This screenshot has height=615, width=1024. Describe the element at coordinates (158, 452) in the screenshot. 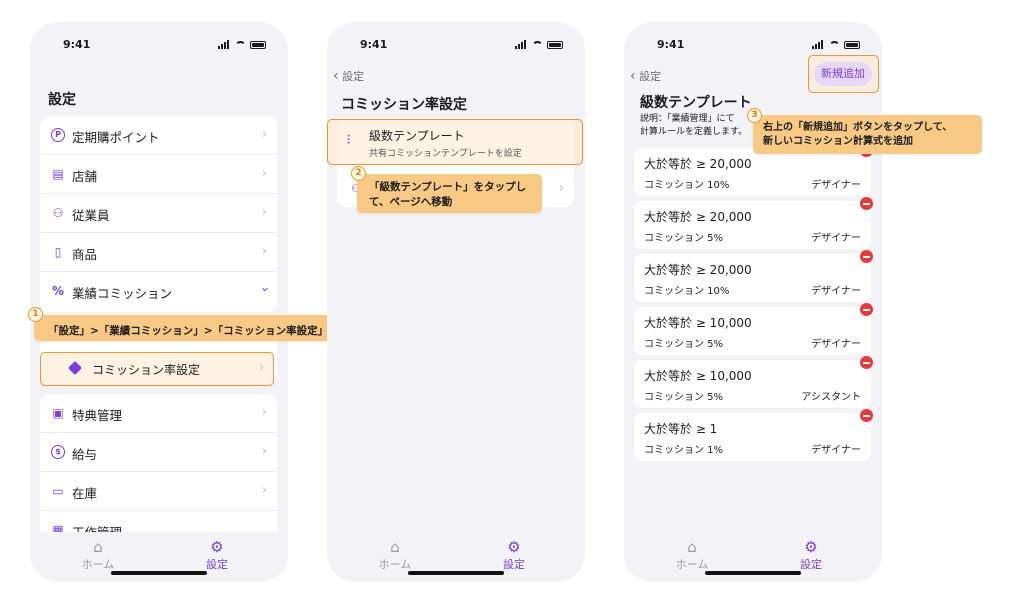

I see `settings-item-salary: $ 給与 ›` at that location.